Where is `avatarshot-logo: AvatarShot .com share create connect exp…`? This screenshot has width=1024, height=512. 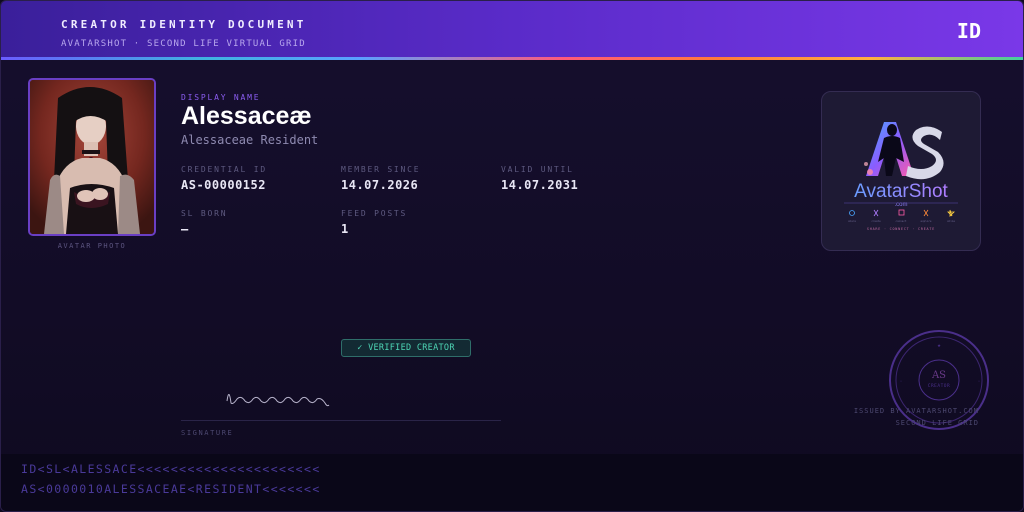 avatarshot-logo: AvatarShot .com share create connect exp… is located at coordinates (901, 176).